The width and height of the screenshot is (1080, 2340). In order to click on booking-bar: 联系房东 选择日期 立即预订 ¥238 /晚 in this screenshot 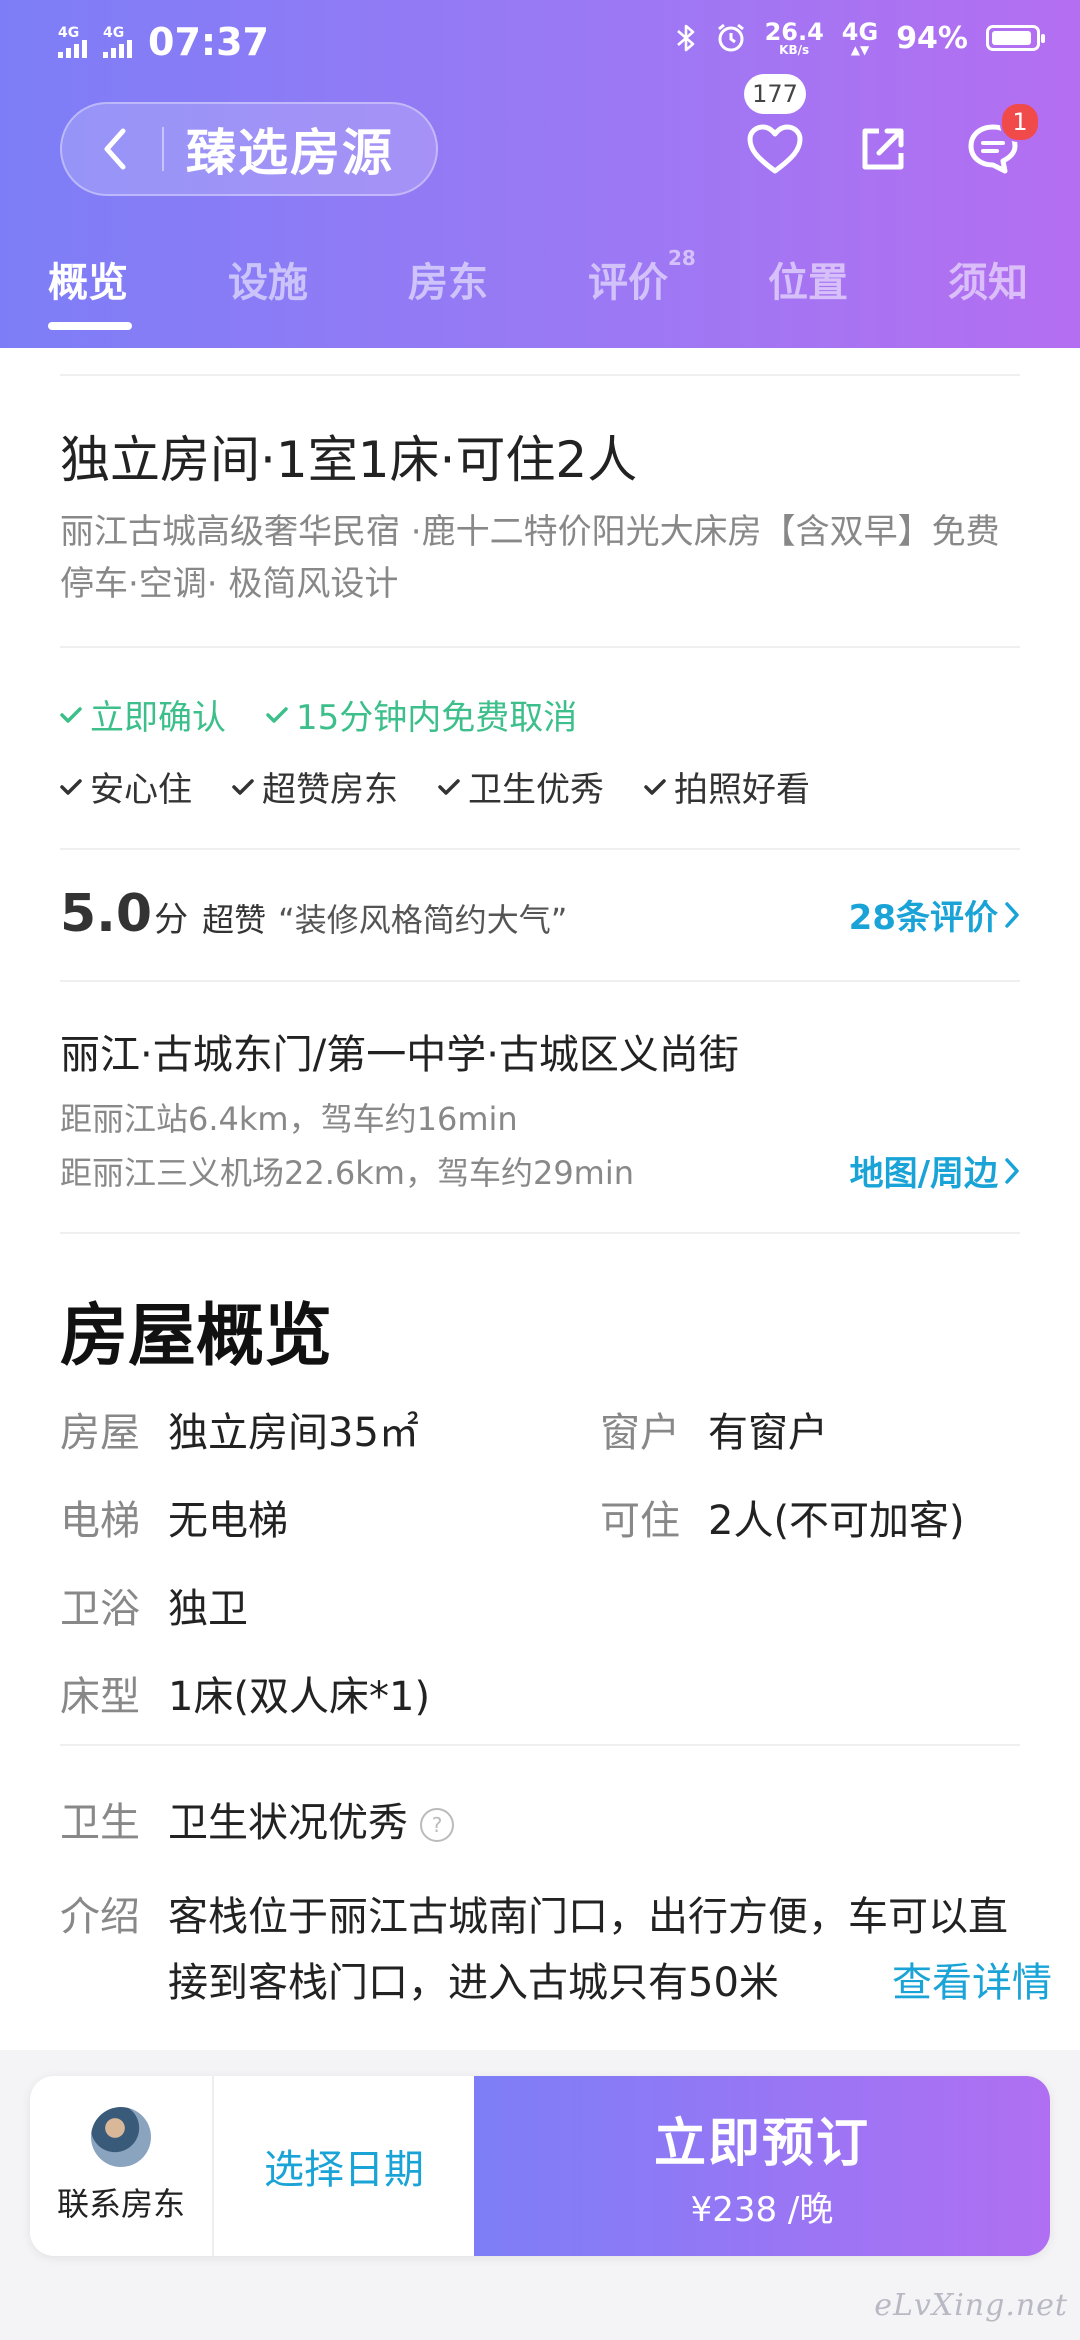, I will do `click(540, 2166)`.